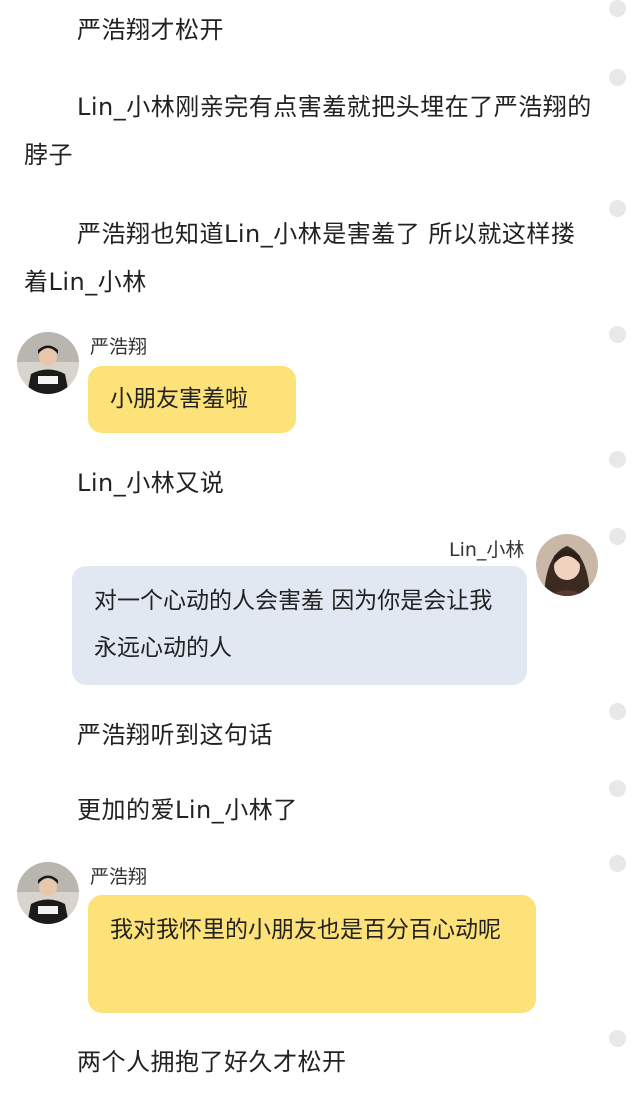 The width and height of the screenshot is (640, 1098). What do you see at coordinates (187, 810) in the screenshot?
I see `narrative-paragraph: 更加的爱Lin_小林了` at bounding box center [187, 810].